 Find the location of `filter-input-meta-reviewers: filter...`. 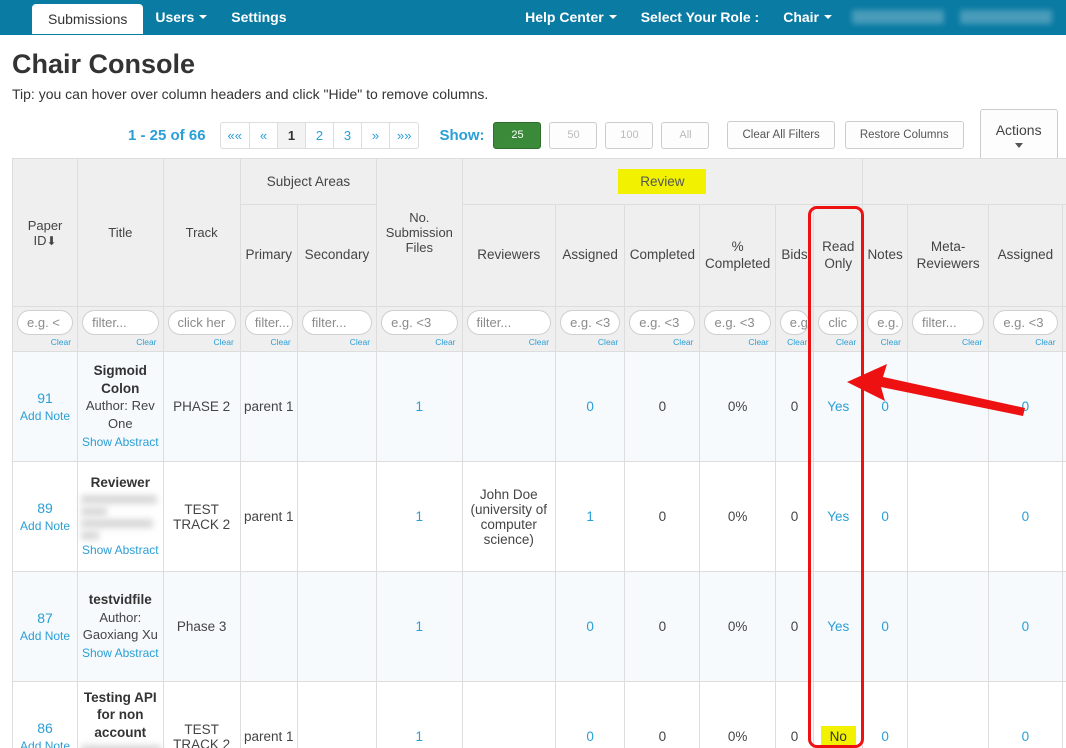

filter-input-meta-reviewers: filter... is located at coordinates (948, 322).